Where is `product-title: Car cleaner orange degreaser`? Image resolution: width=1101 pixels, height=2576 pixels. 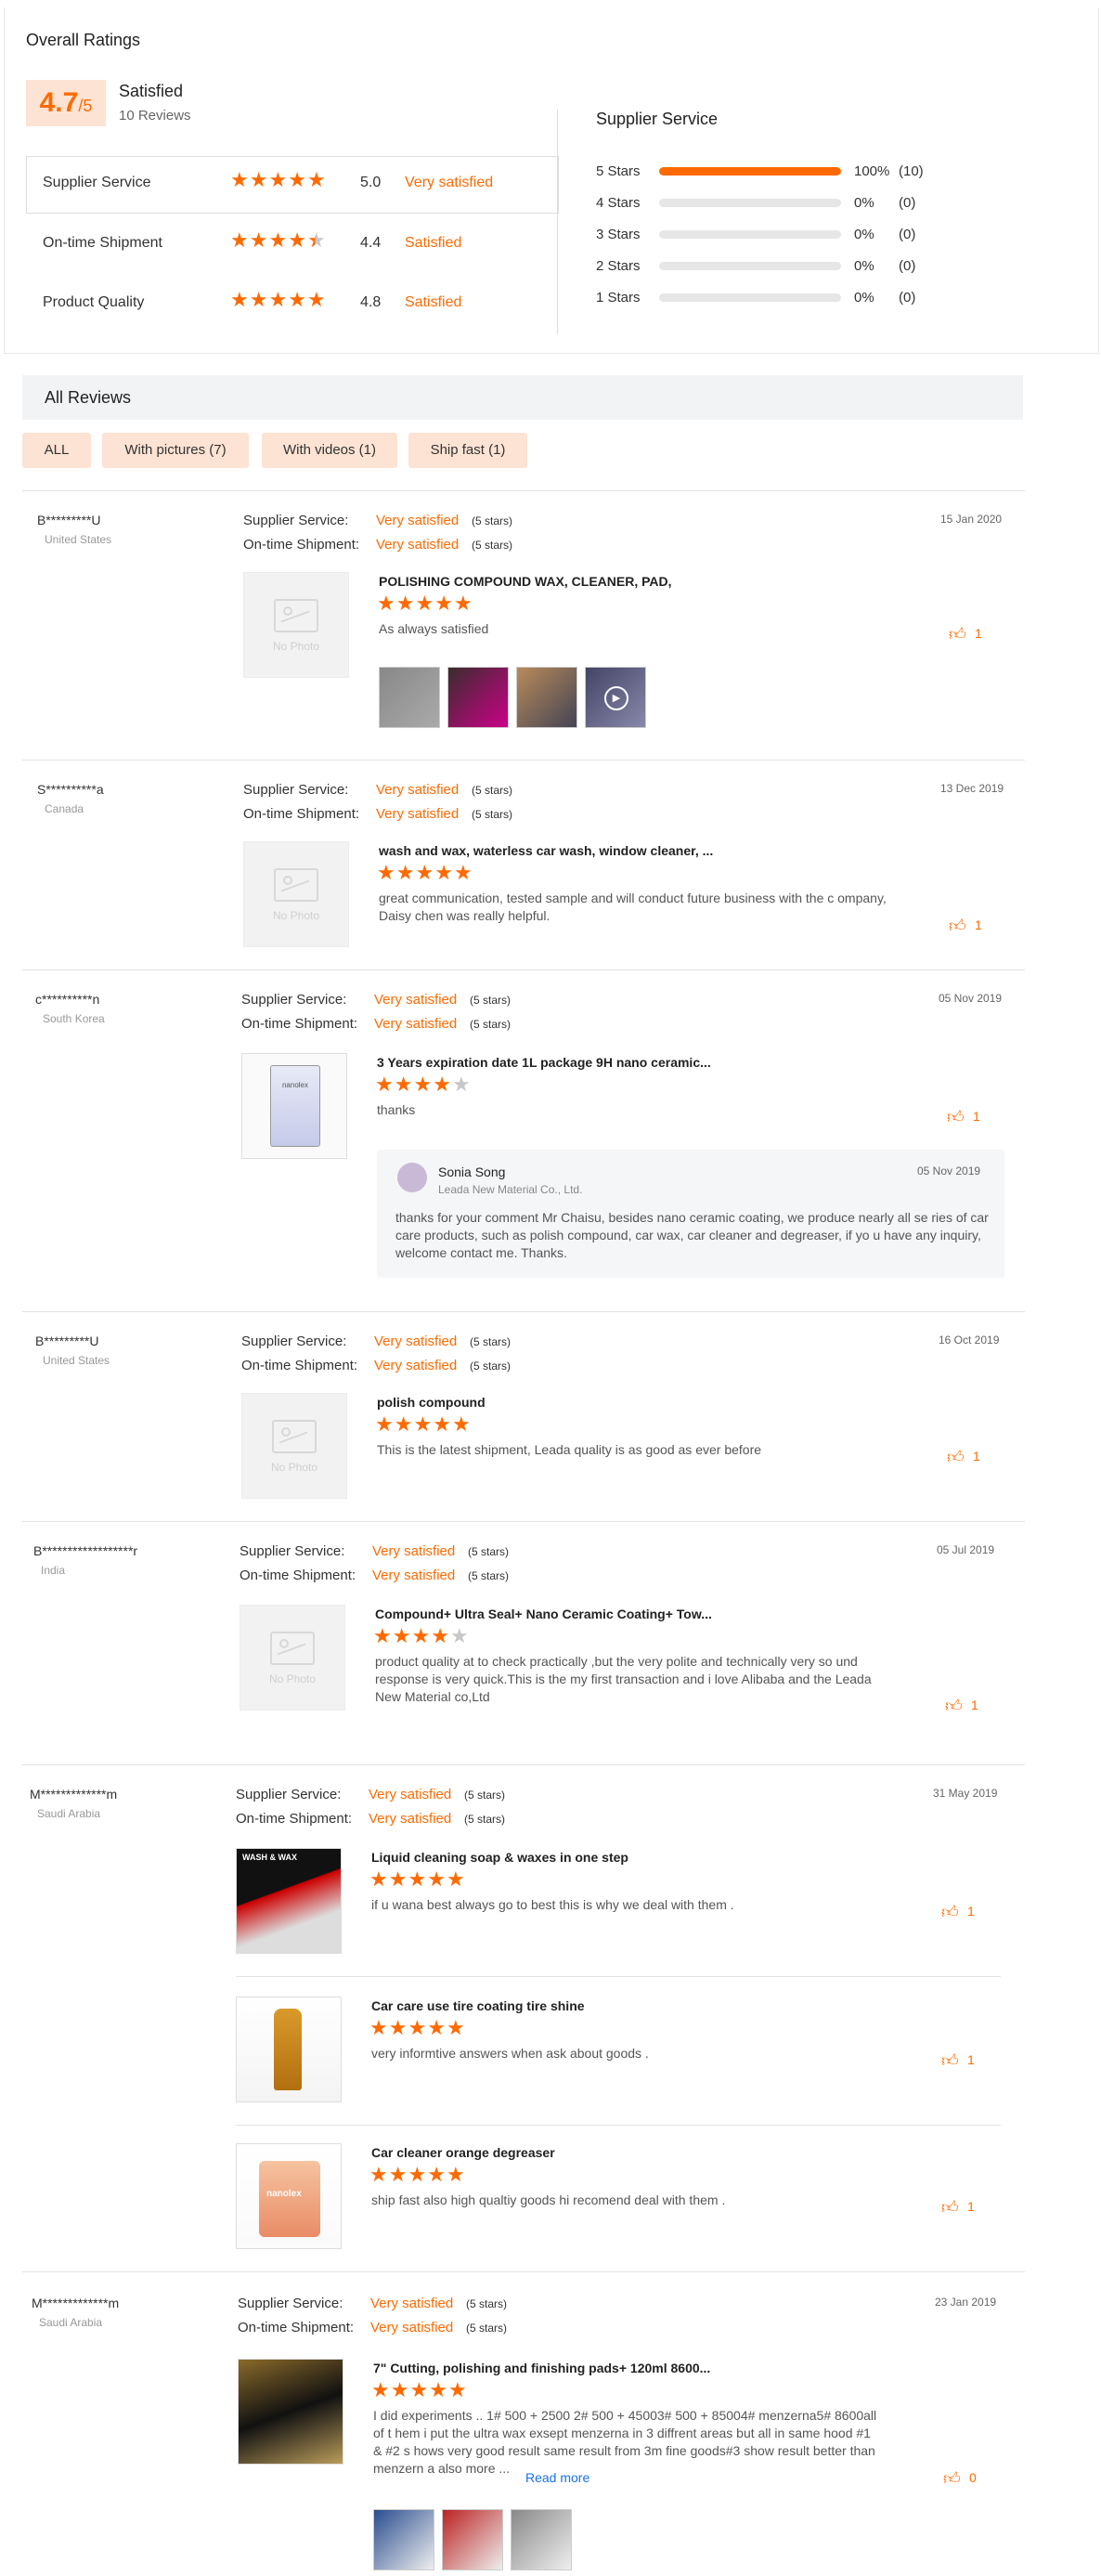
product-title: Car cleaner orange degreaser is located at coordinates (463, 2152).